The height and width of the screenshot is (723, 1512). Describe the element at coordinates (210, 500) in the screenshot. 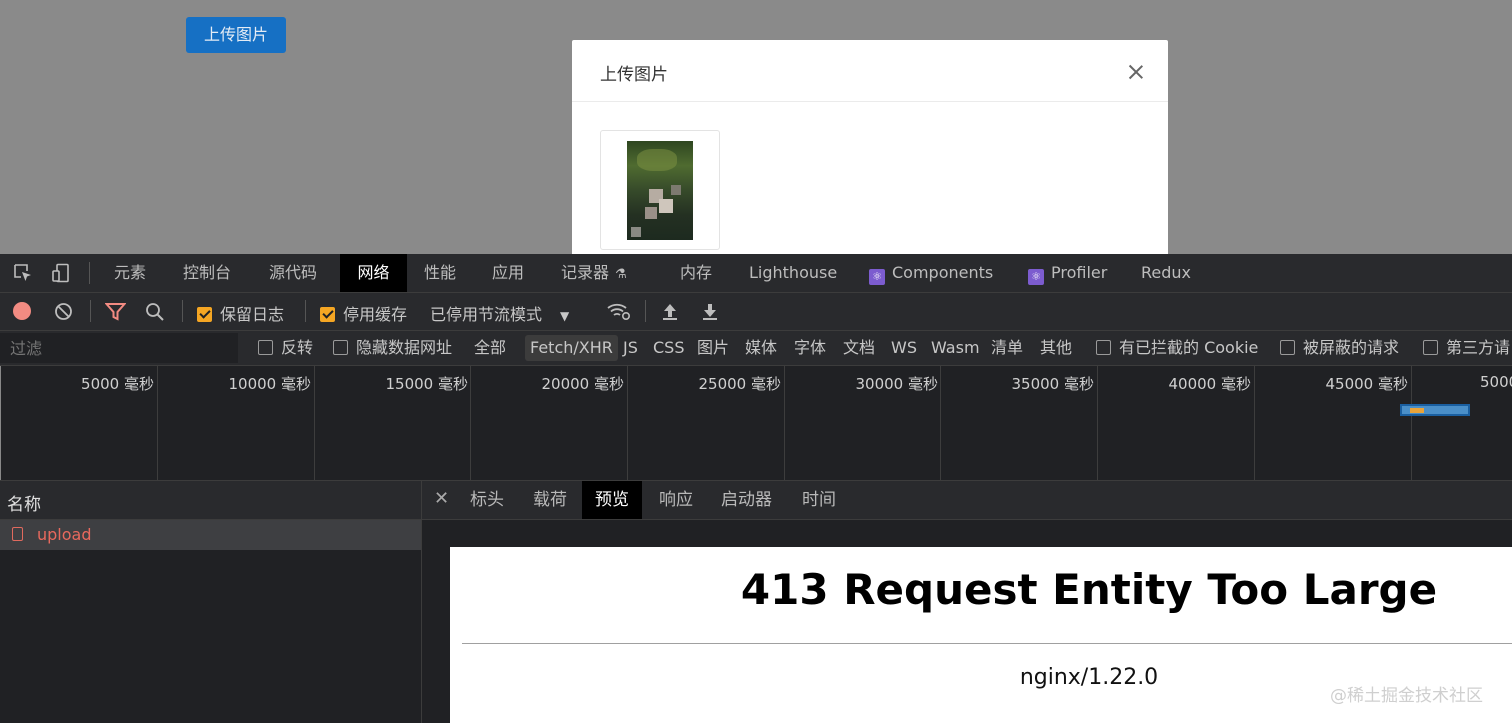

I see `name-column-header: 名称` at that location.